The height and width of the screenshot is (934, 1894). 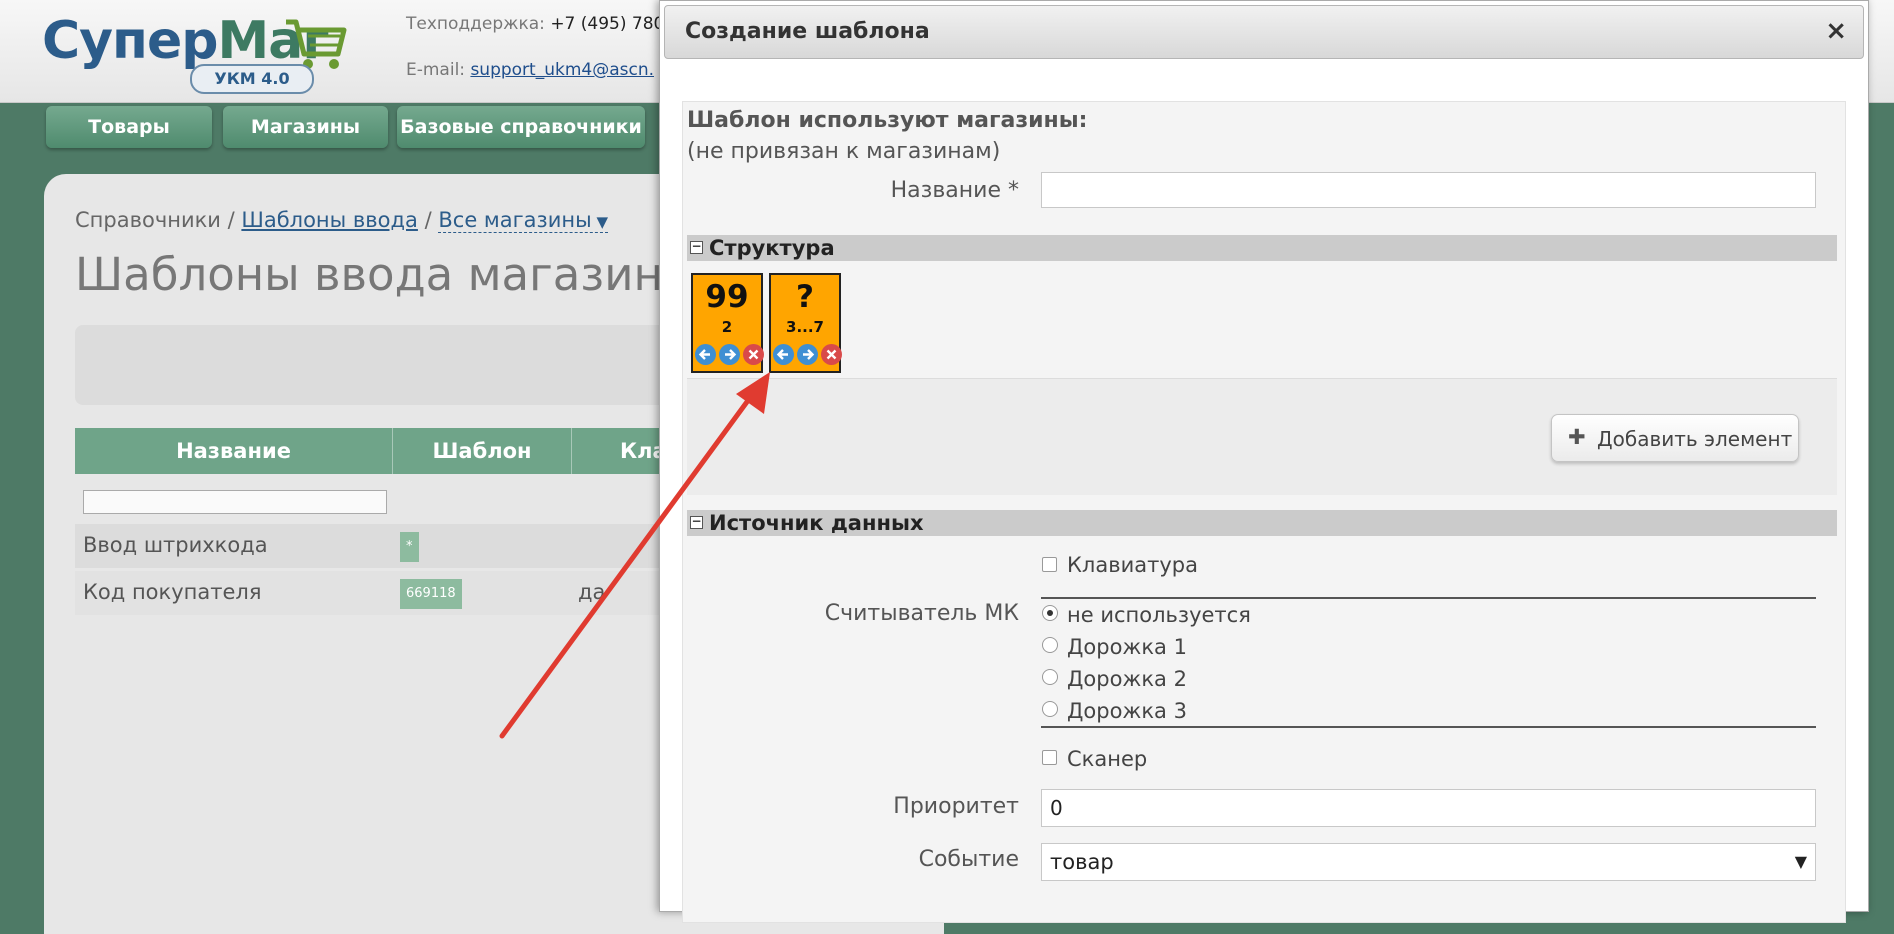 What do you see at coordinates (562, 70) in the screenshot?
I see `email-link: support_ukm4@ascn.` at bounding box center [562, 70].